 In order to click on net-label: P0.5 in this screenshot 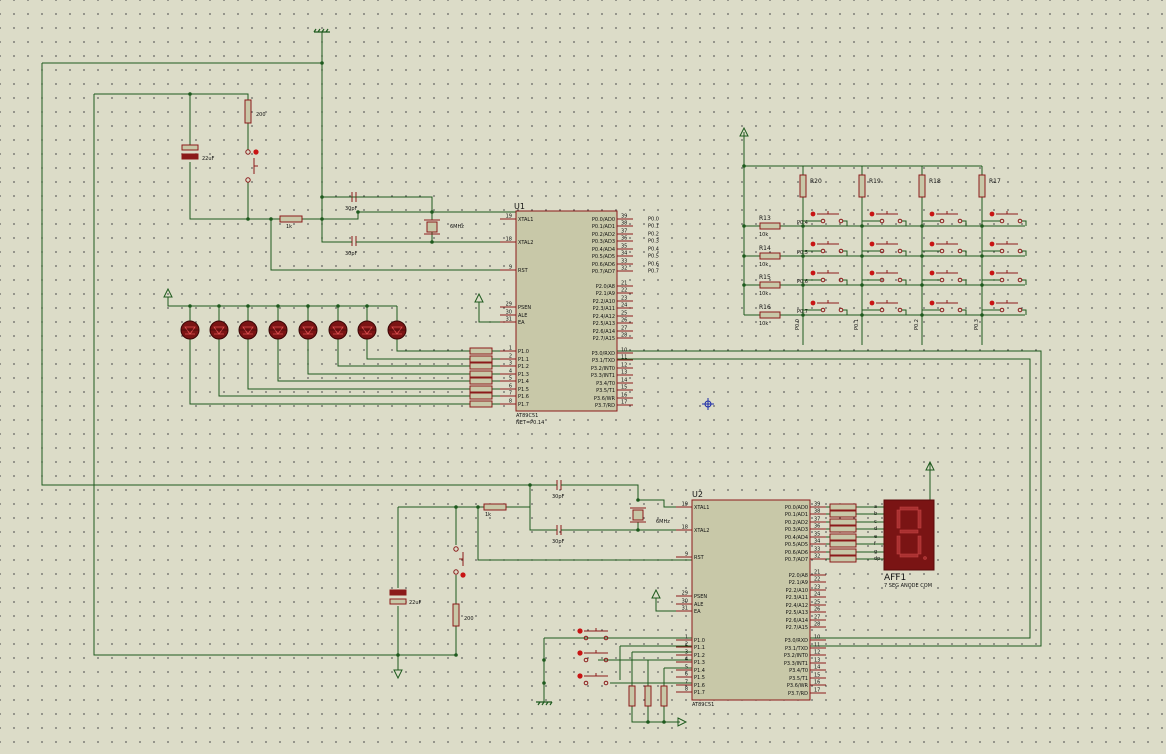, I will do `click(653, 257)`.